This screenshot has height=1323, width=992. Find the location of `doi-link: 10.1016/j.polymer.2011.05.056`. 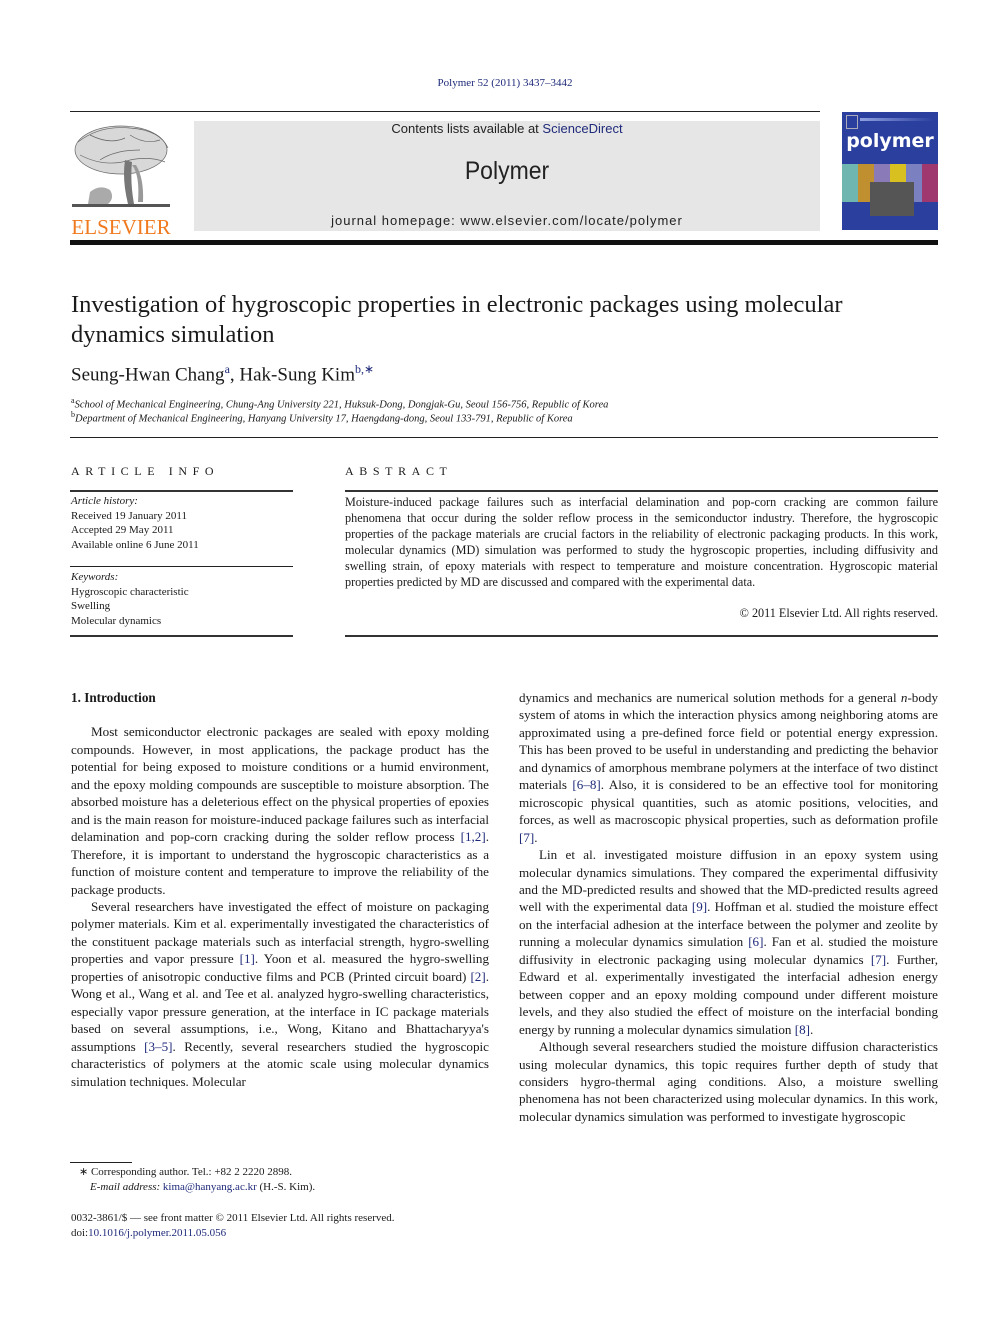

doi-link: 10.1016/j.polymer.2011.05.056 is located at coordinates (157, 1233).